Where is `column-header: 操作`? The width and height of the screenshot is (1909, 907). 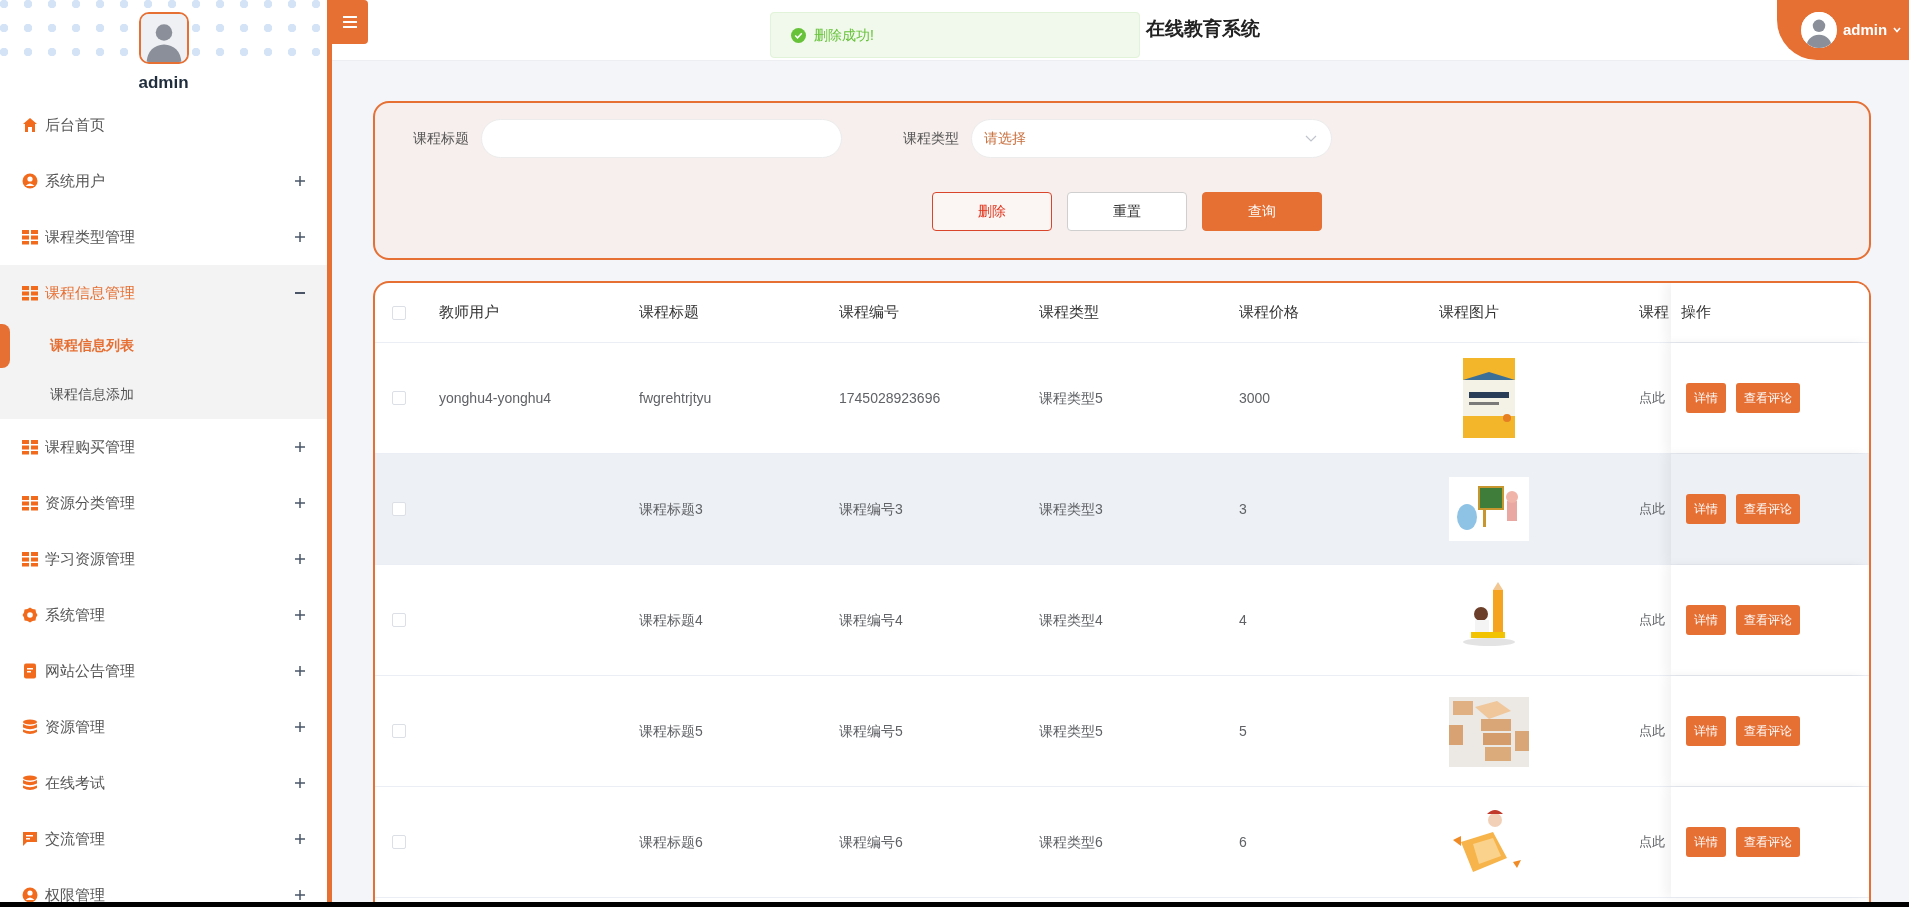
column-header: 操作 is located at coordinates (1696, 312).